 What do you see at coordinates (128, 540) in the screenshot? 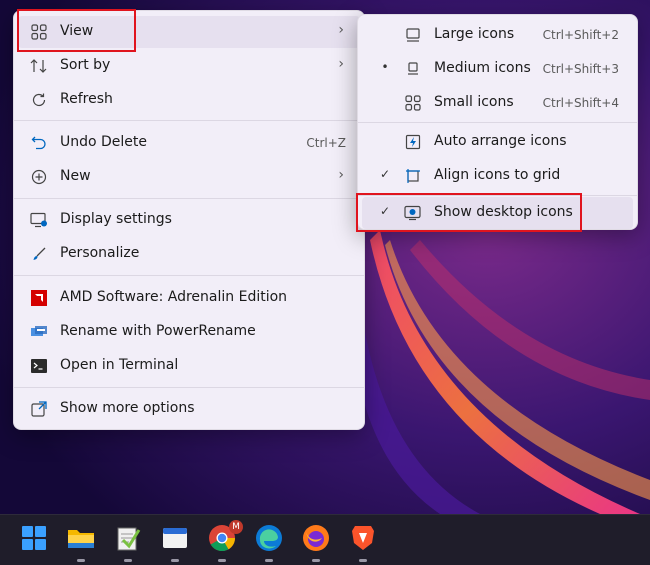
I see `notepad-plus-icon` at bounding box center [128, 540].